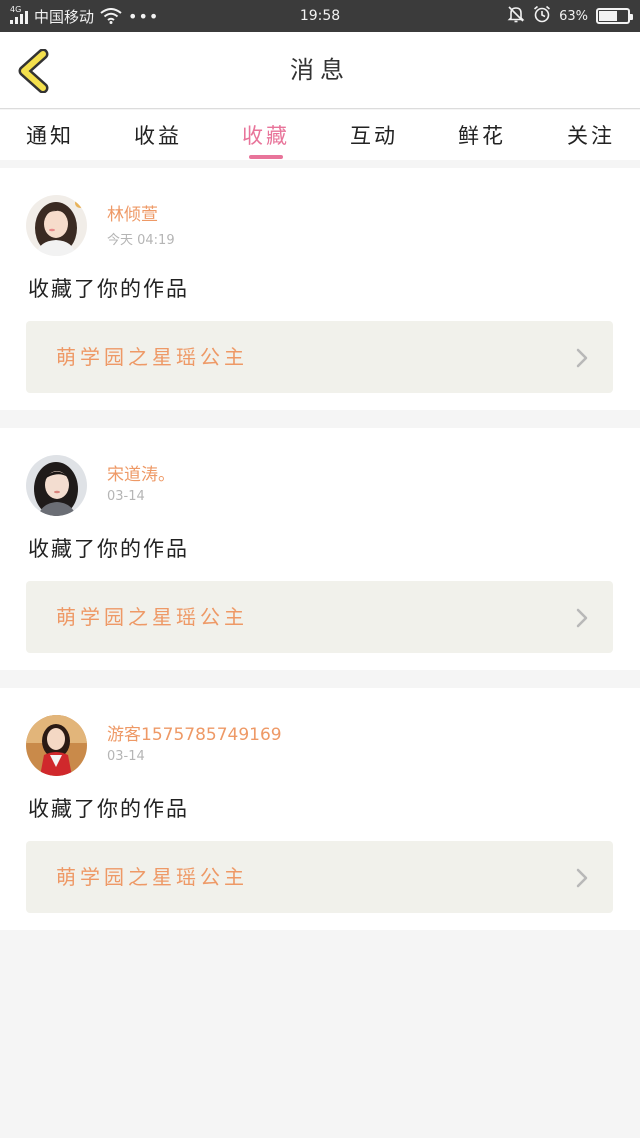 The image size is (640, 1138). What do you see at coordinates (158, 135) in the screenshot?
I see `tab-earnings: 收益` at bounding box center [158, 135].